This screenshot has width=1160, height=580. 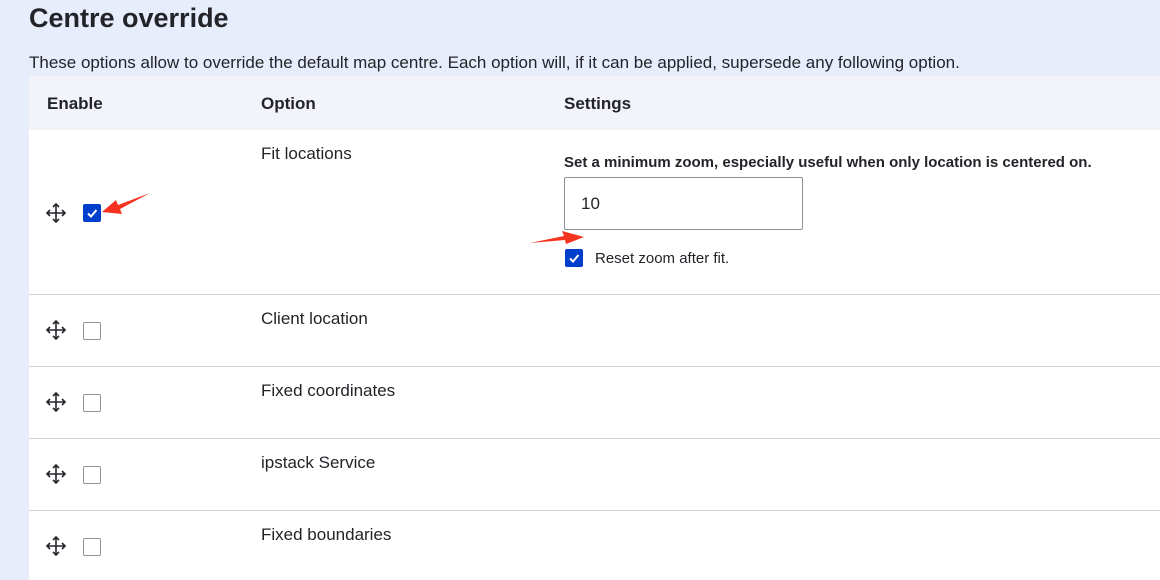 I want to click on enable-checkbox-fixed-boundaries, so click(x=92, y=547).